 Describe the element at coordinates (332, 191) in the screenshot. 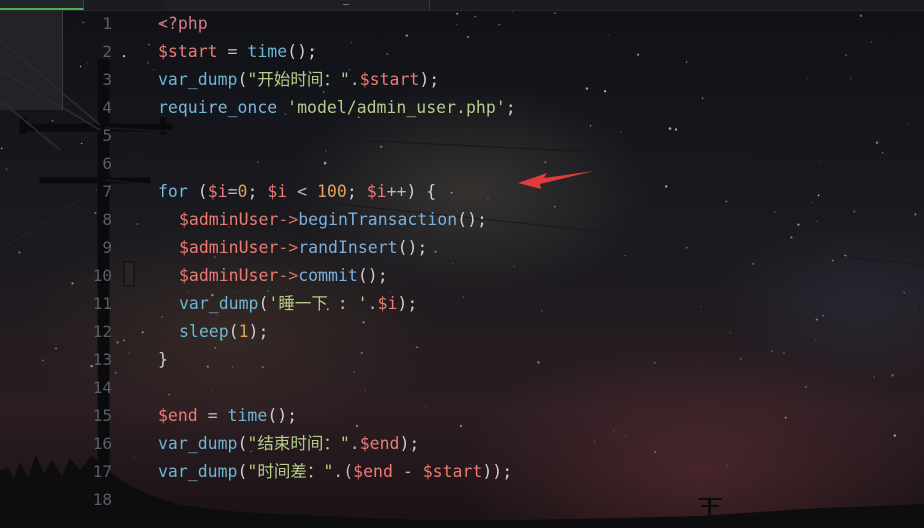

I see `code-token: 100` at that location.